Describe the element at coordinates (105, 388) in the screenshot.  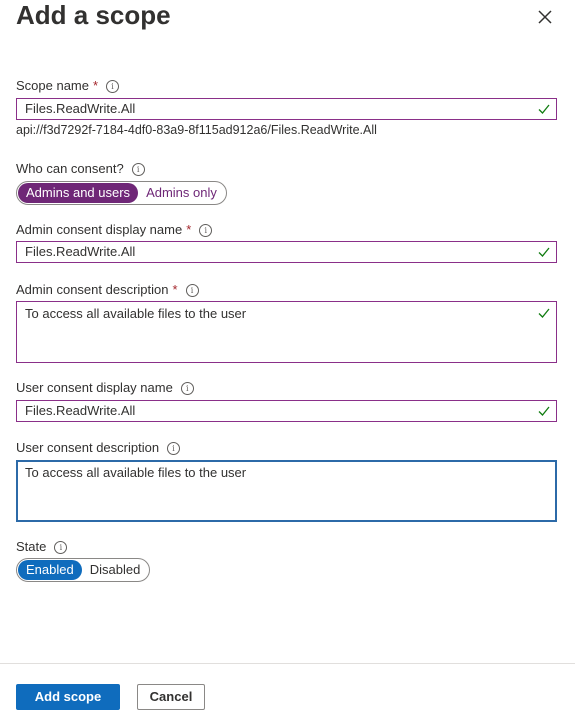
I see `user-display-name-label: User consent display name i` at that location.